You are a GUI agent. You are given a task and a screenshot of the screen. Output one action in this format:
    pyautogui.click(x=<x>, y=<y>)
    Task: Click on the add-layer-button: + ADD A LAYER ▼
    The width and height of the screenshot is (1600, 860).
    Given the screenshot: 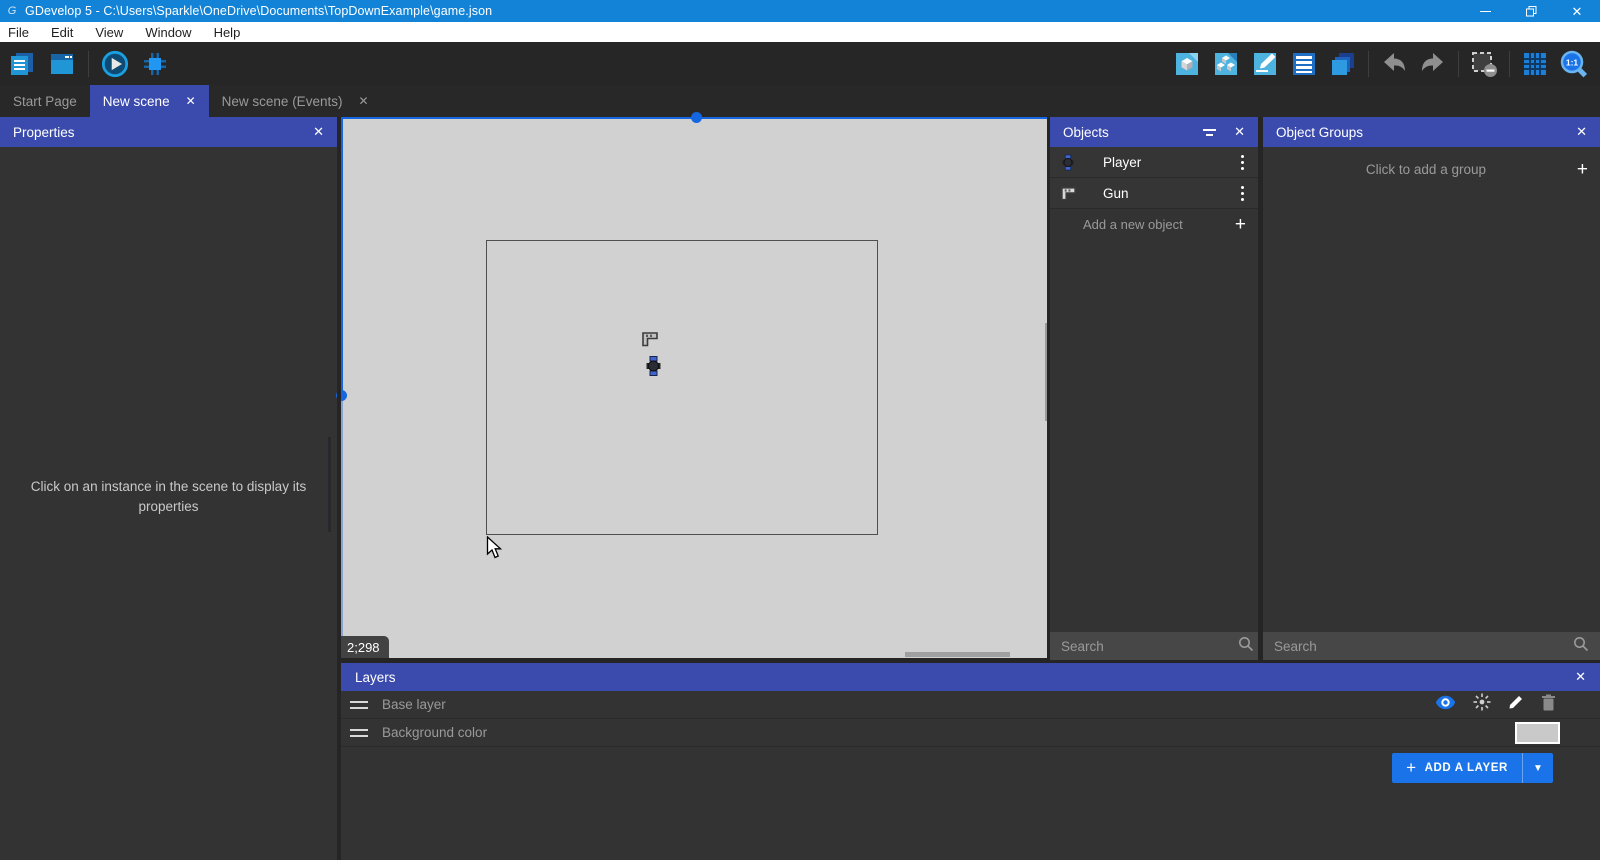 What is the action you would take?
    pyautogui.click(x=1472, y=768)
    